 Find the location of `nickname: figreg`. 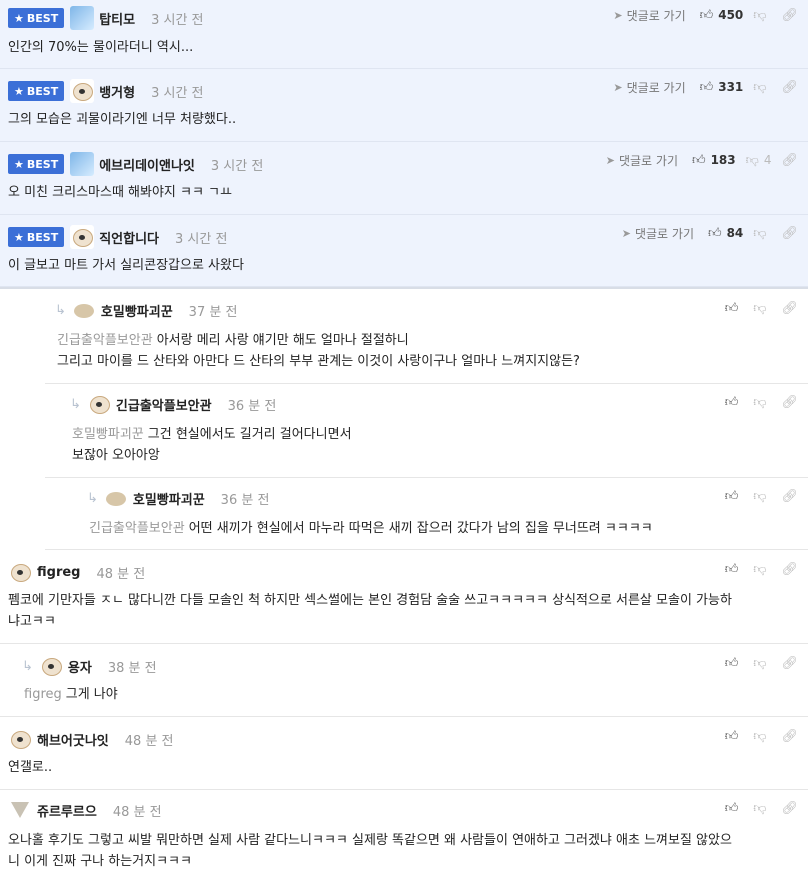

nickname: figreg is located at coordinates (58, 572).